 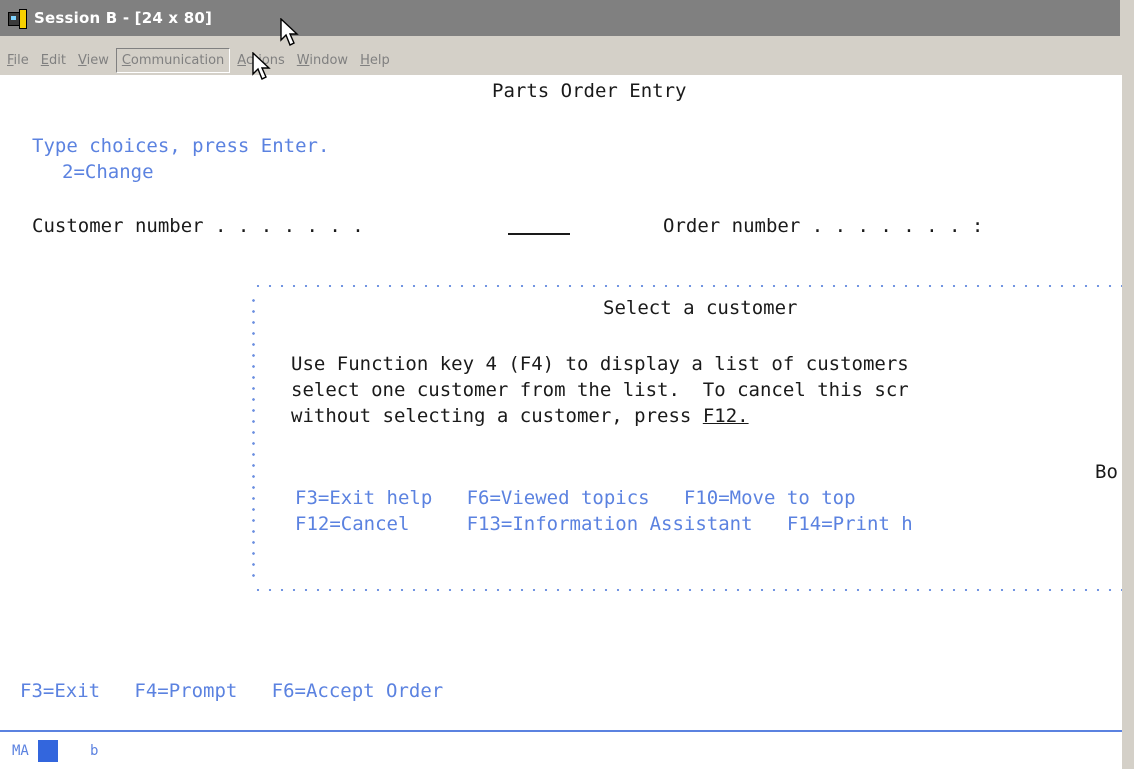 What do you see at coordinates (687, 590) in the screenshot?
I see `help-border-bottom` at bounding box center [687, 590].